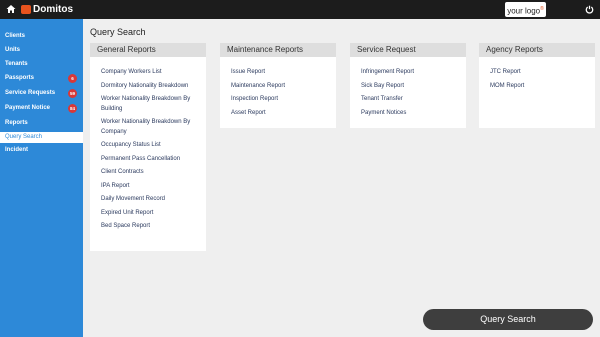 Image resolution: width=600 pixels, height=337 pixels. I want to click on card-header: Maintenance Reports, so click(278, 50).